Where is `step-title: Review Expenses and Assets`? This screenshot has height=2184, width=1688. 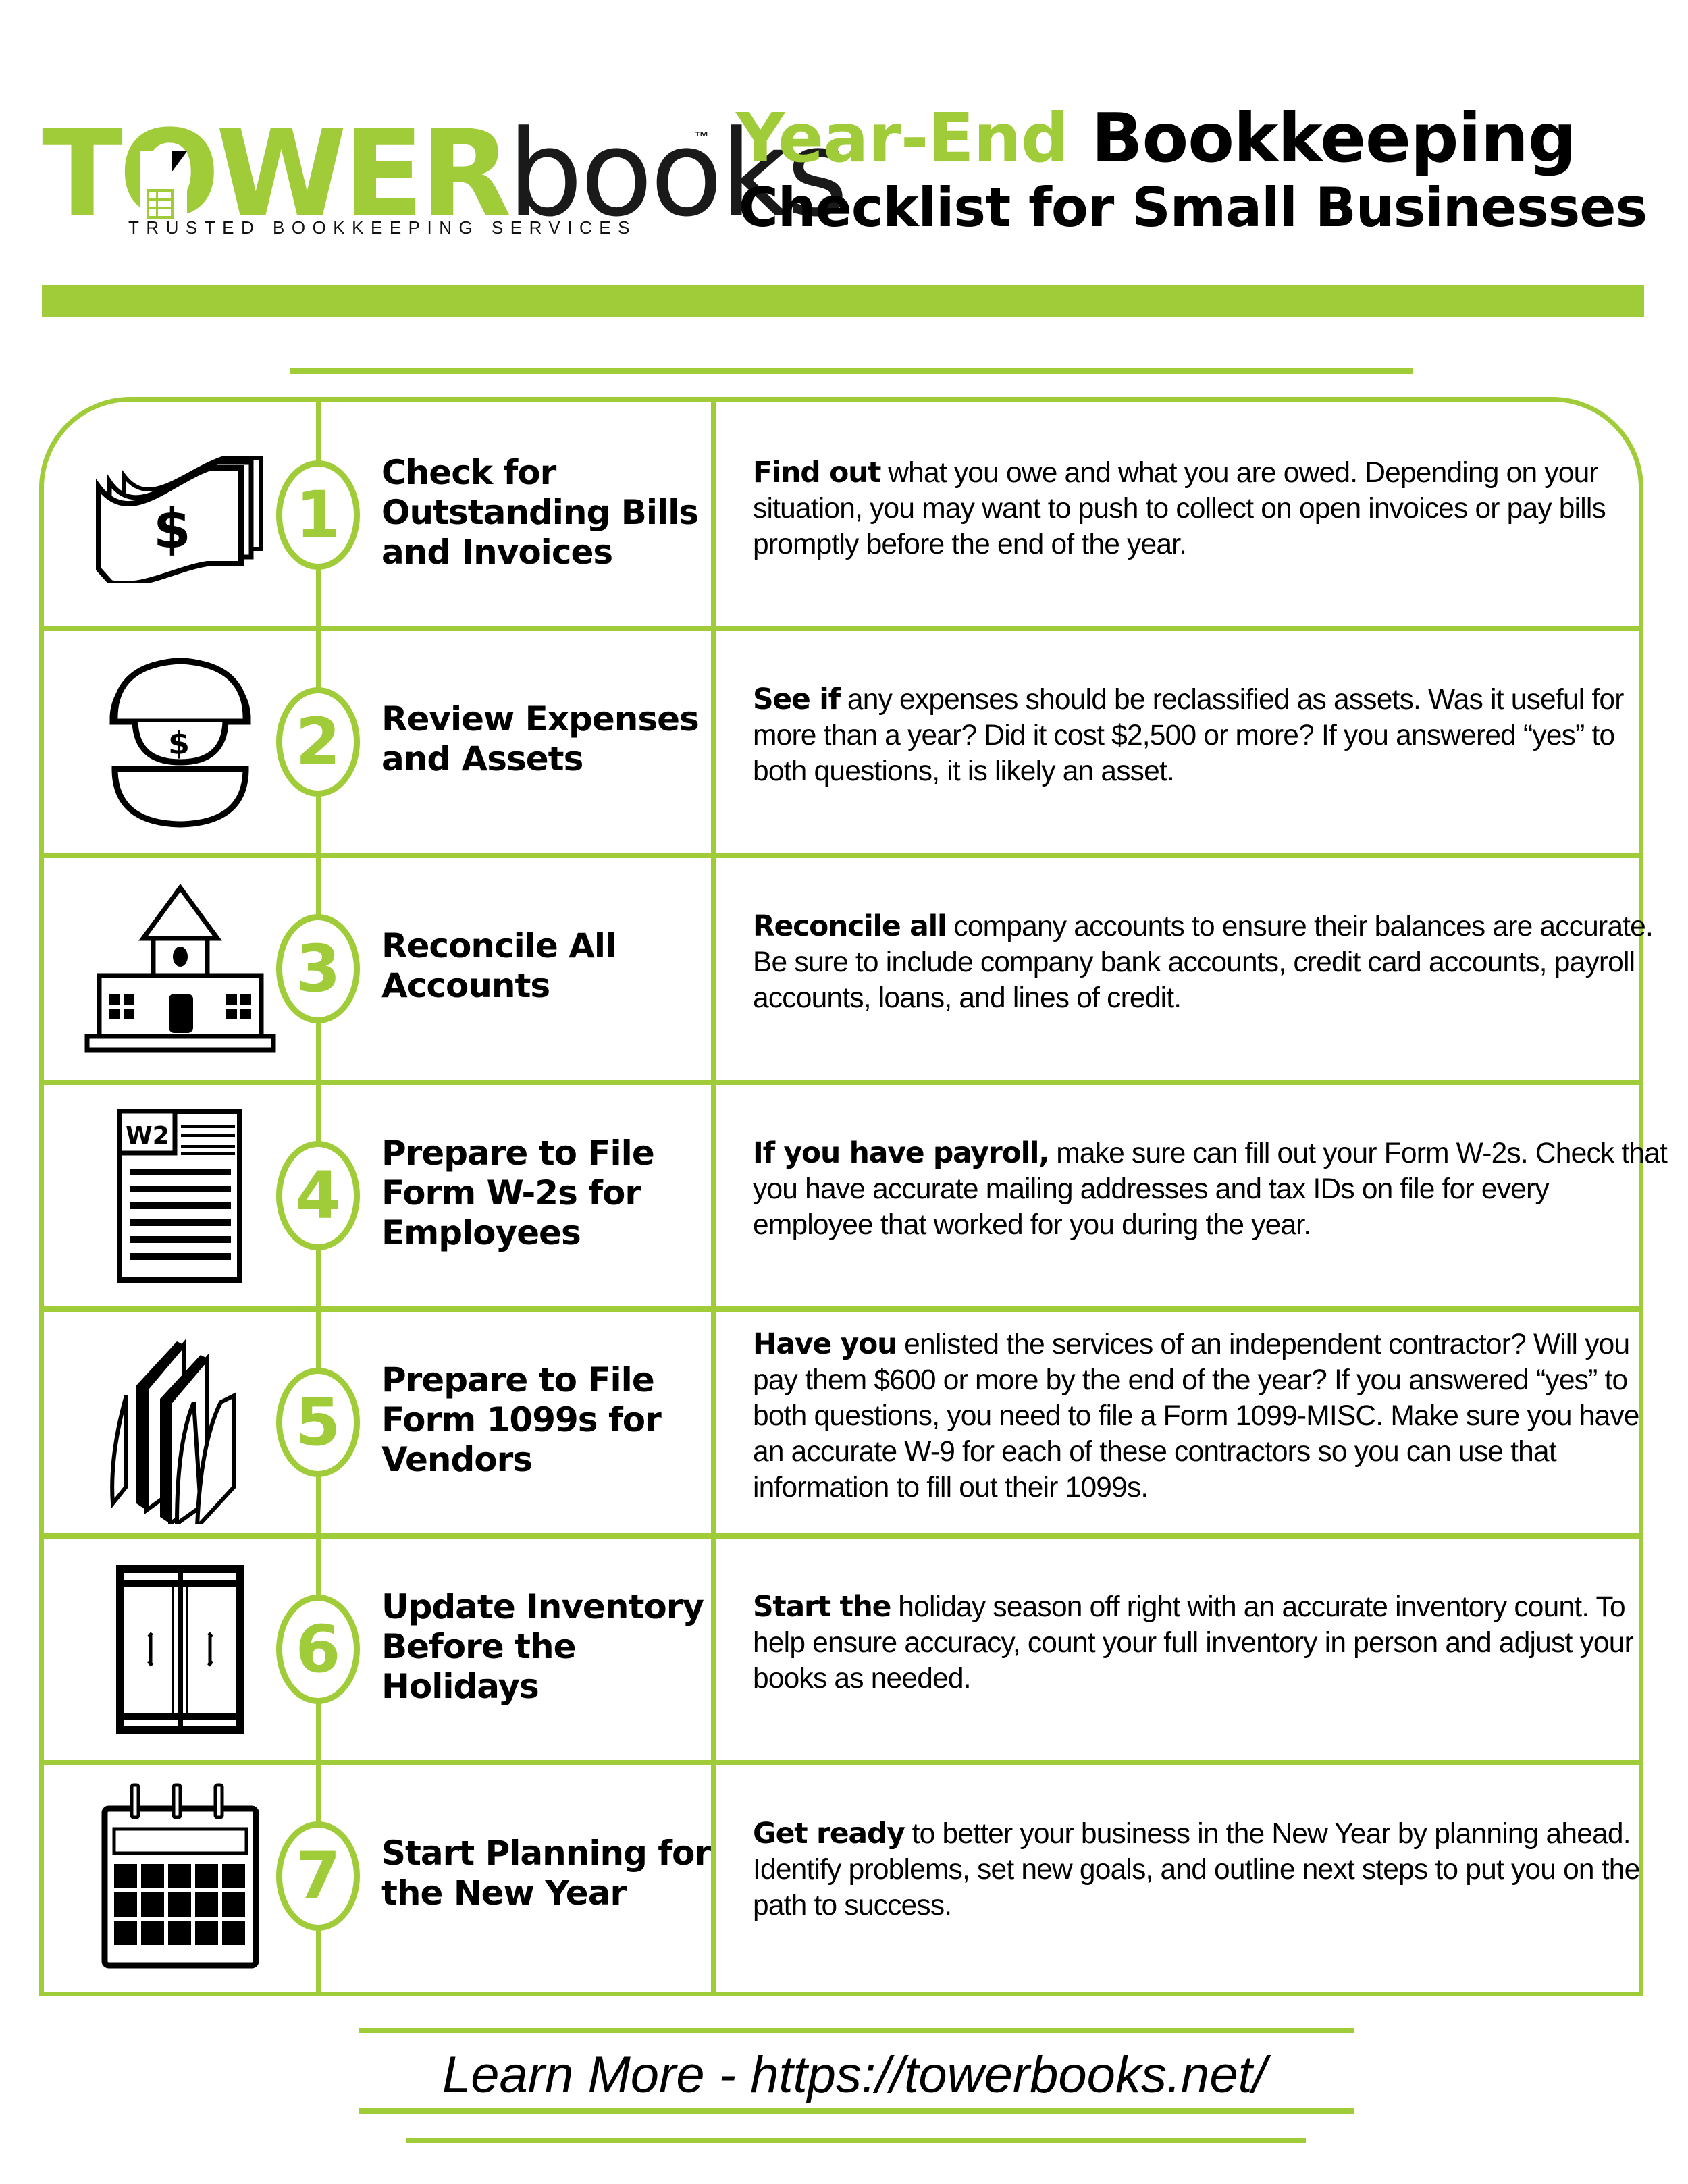 step-title: Review Expenses and Assets is located at coordinates (540, 738).